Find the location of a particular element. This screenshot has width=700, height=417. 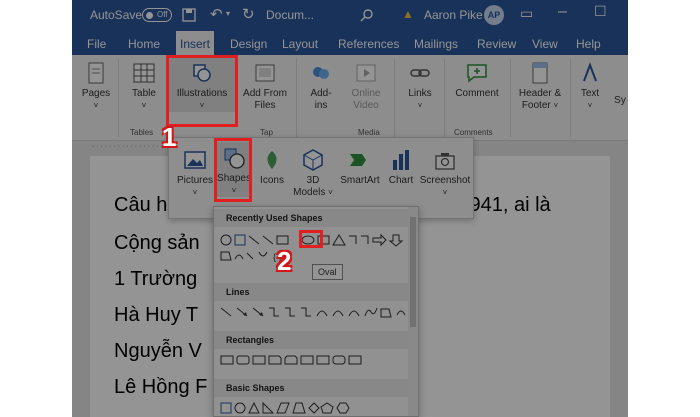

3d-models-label-line1: 3D is located at coordinates (313, 180).